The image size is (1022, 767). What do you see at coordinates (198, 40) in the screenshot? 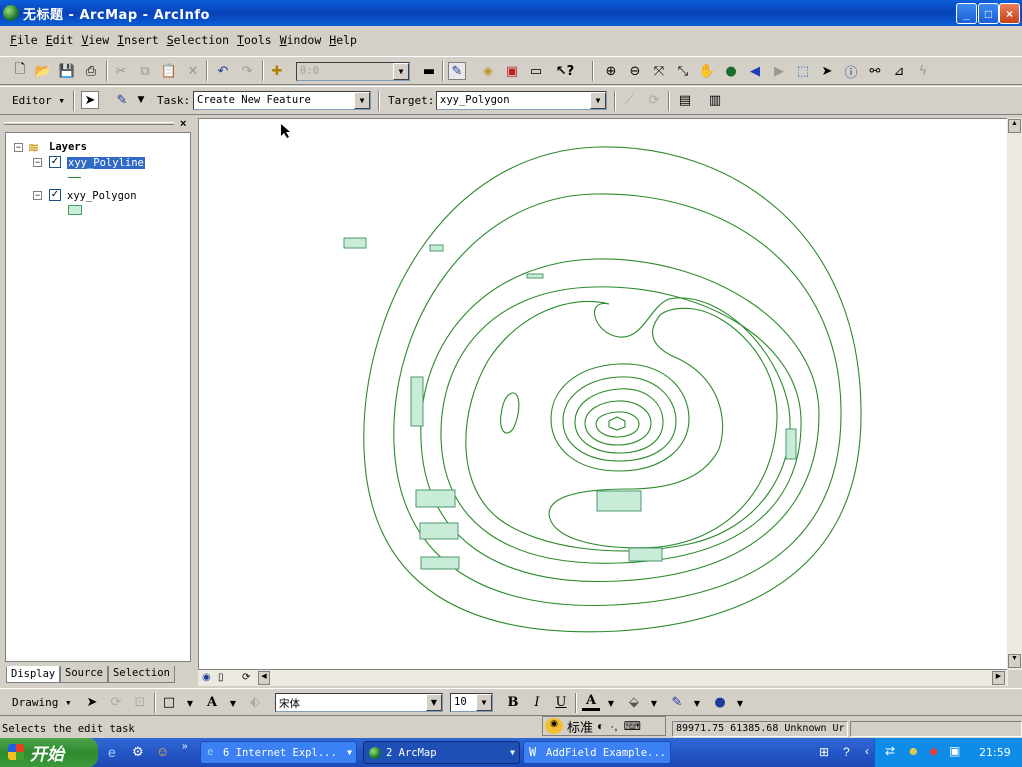
I see `menu-selection: Selection` at bounding box center [198, 40].